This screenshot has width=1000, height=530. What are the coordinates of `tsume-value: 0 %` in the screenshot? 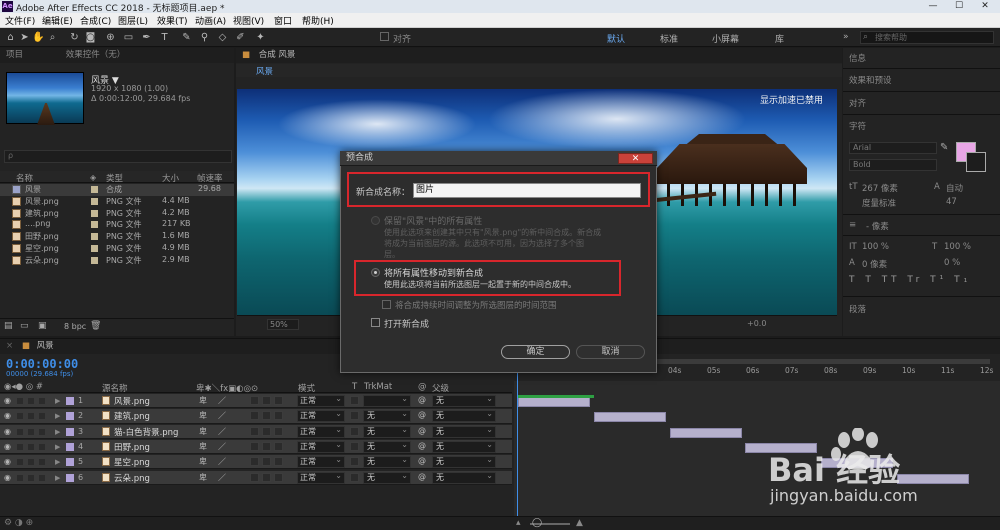 It's located at (952, 263).